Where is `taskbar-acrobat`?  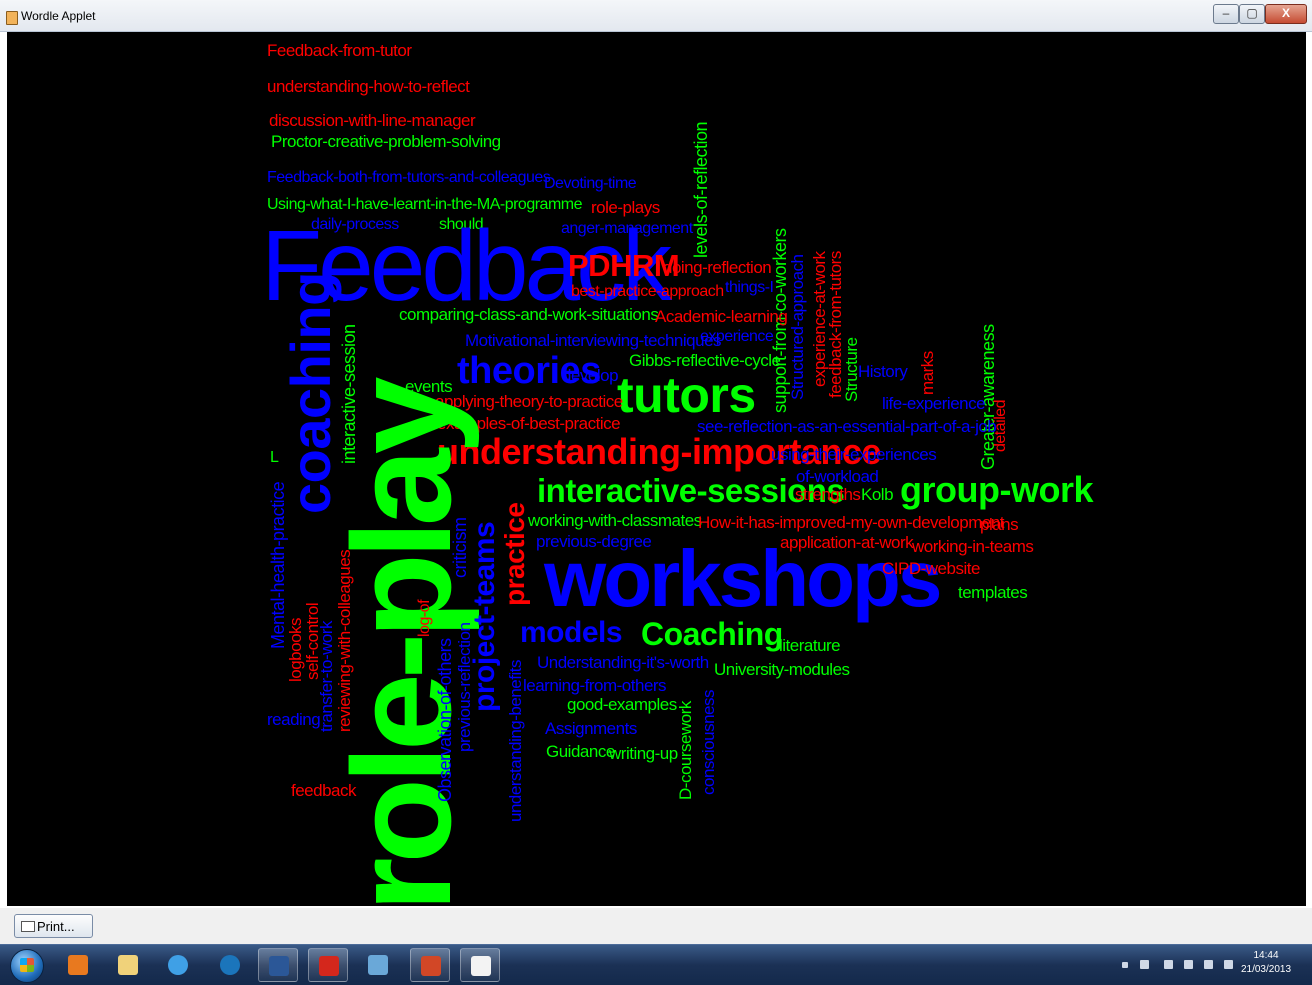
taskbar-acrobat is located at coordinates (328, 965).